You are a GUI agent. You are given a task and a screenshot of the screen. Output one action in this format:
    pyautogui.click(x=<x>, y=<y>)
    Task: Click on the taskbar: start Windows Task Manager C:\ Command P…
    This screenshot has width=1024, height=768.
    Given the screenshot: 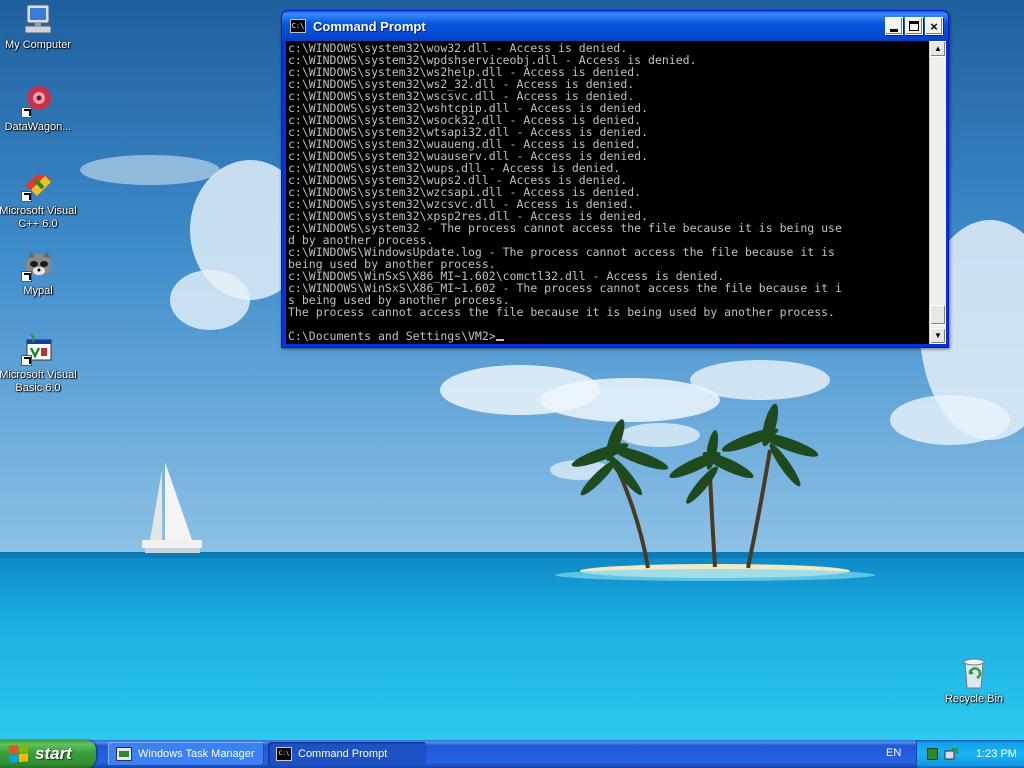 What is the action you would take?
    pyautogui.click(x=512, y=754)
    